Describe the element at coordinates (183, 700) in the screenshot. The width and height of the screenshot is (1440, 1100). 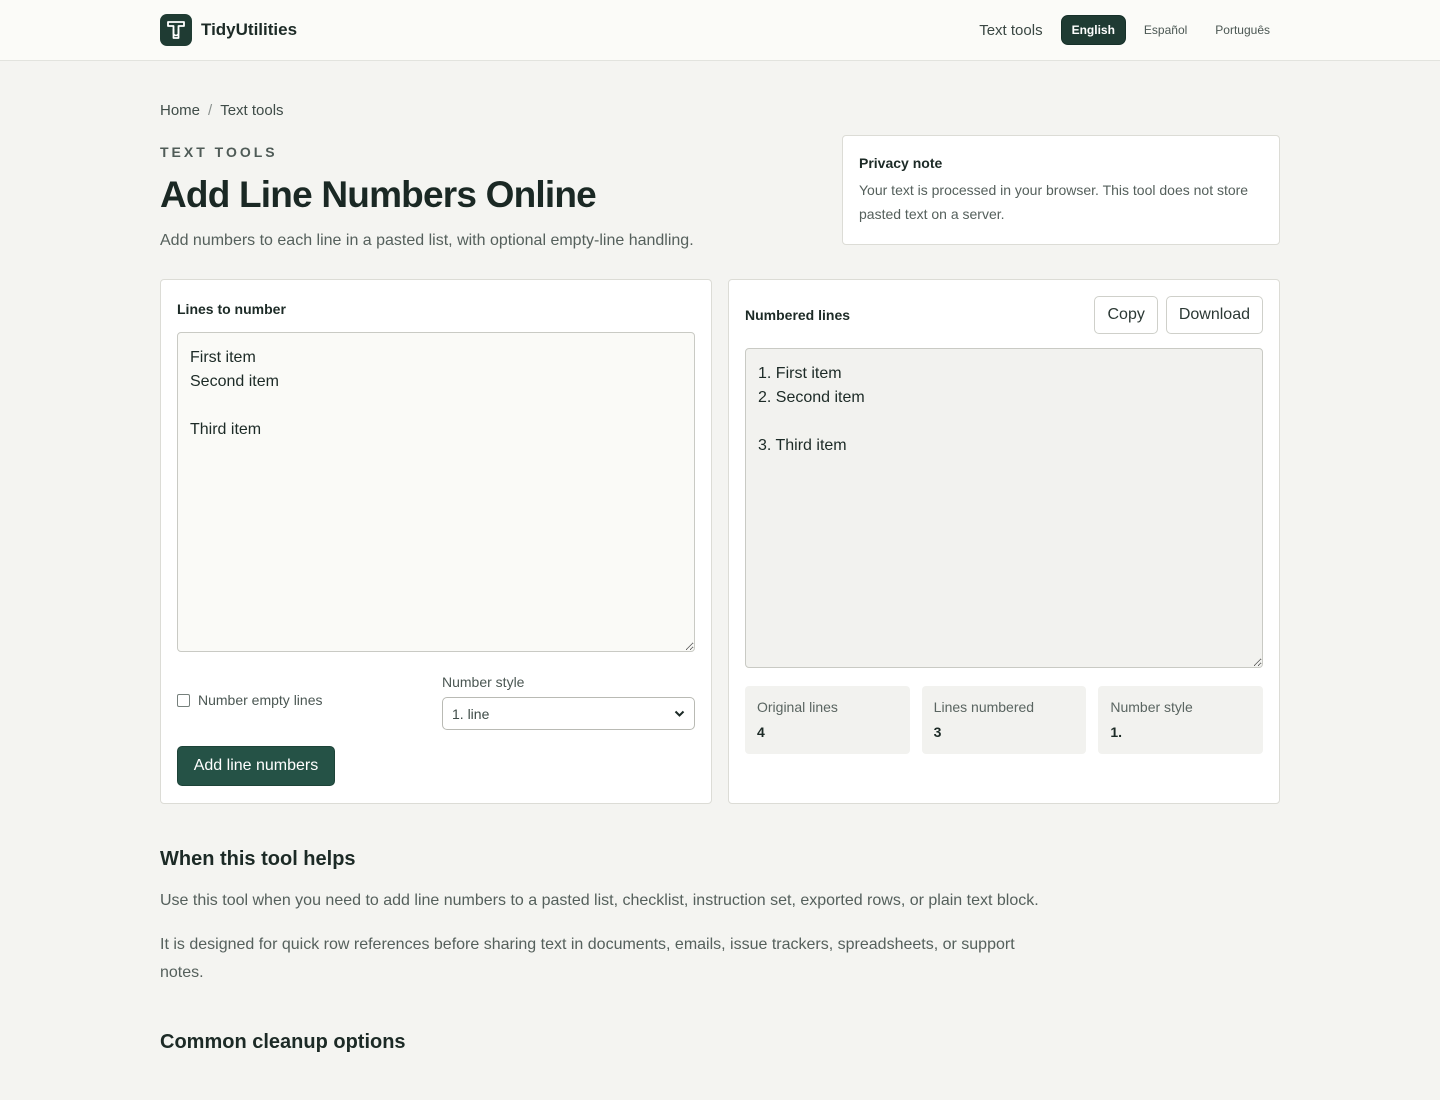
I see `number-empty-lines-checkbox` at that location.